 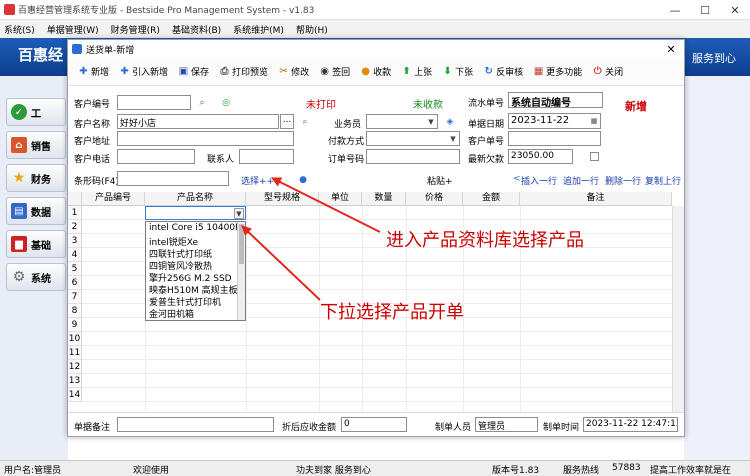 I want to click on arrow-to-select-link, so click(x=326, y=205).